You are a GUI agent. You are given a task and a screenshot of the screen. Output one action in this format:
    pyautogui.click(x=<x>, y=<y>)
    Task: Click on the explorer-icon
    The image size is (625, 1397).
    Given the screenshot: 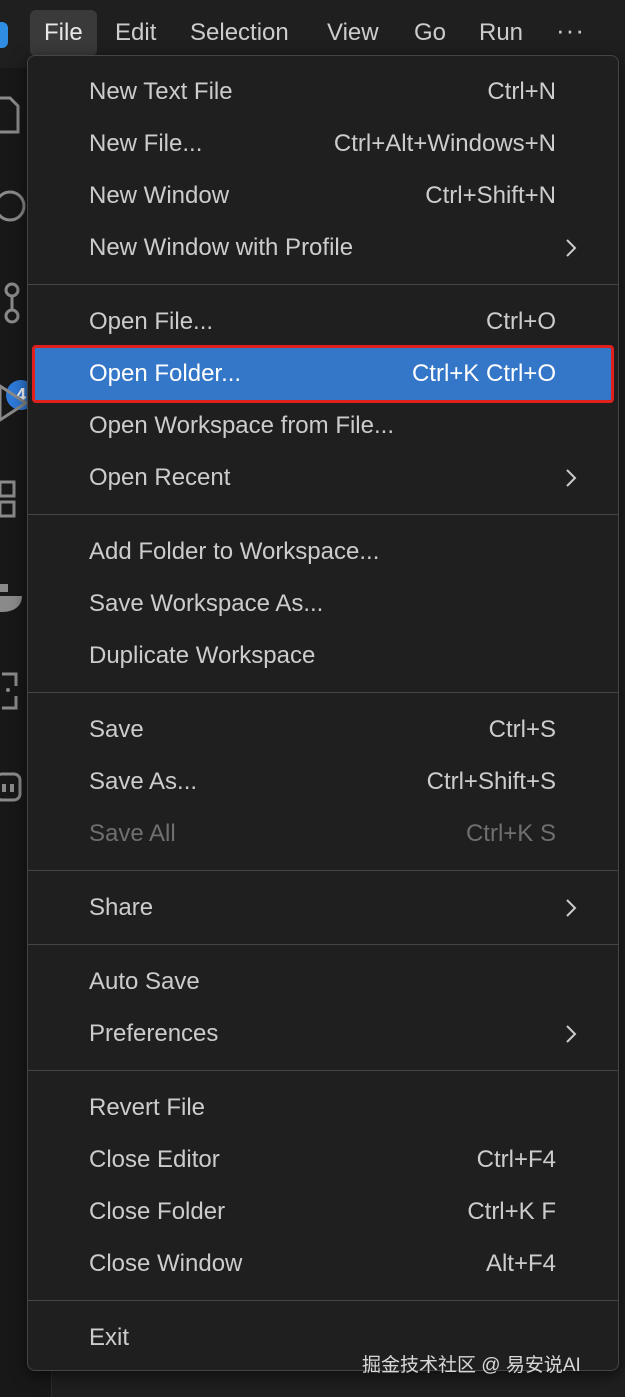 What is the action you would take?
    pyautogui.click(x=14, y=117)
    